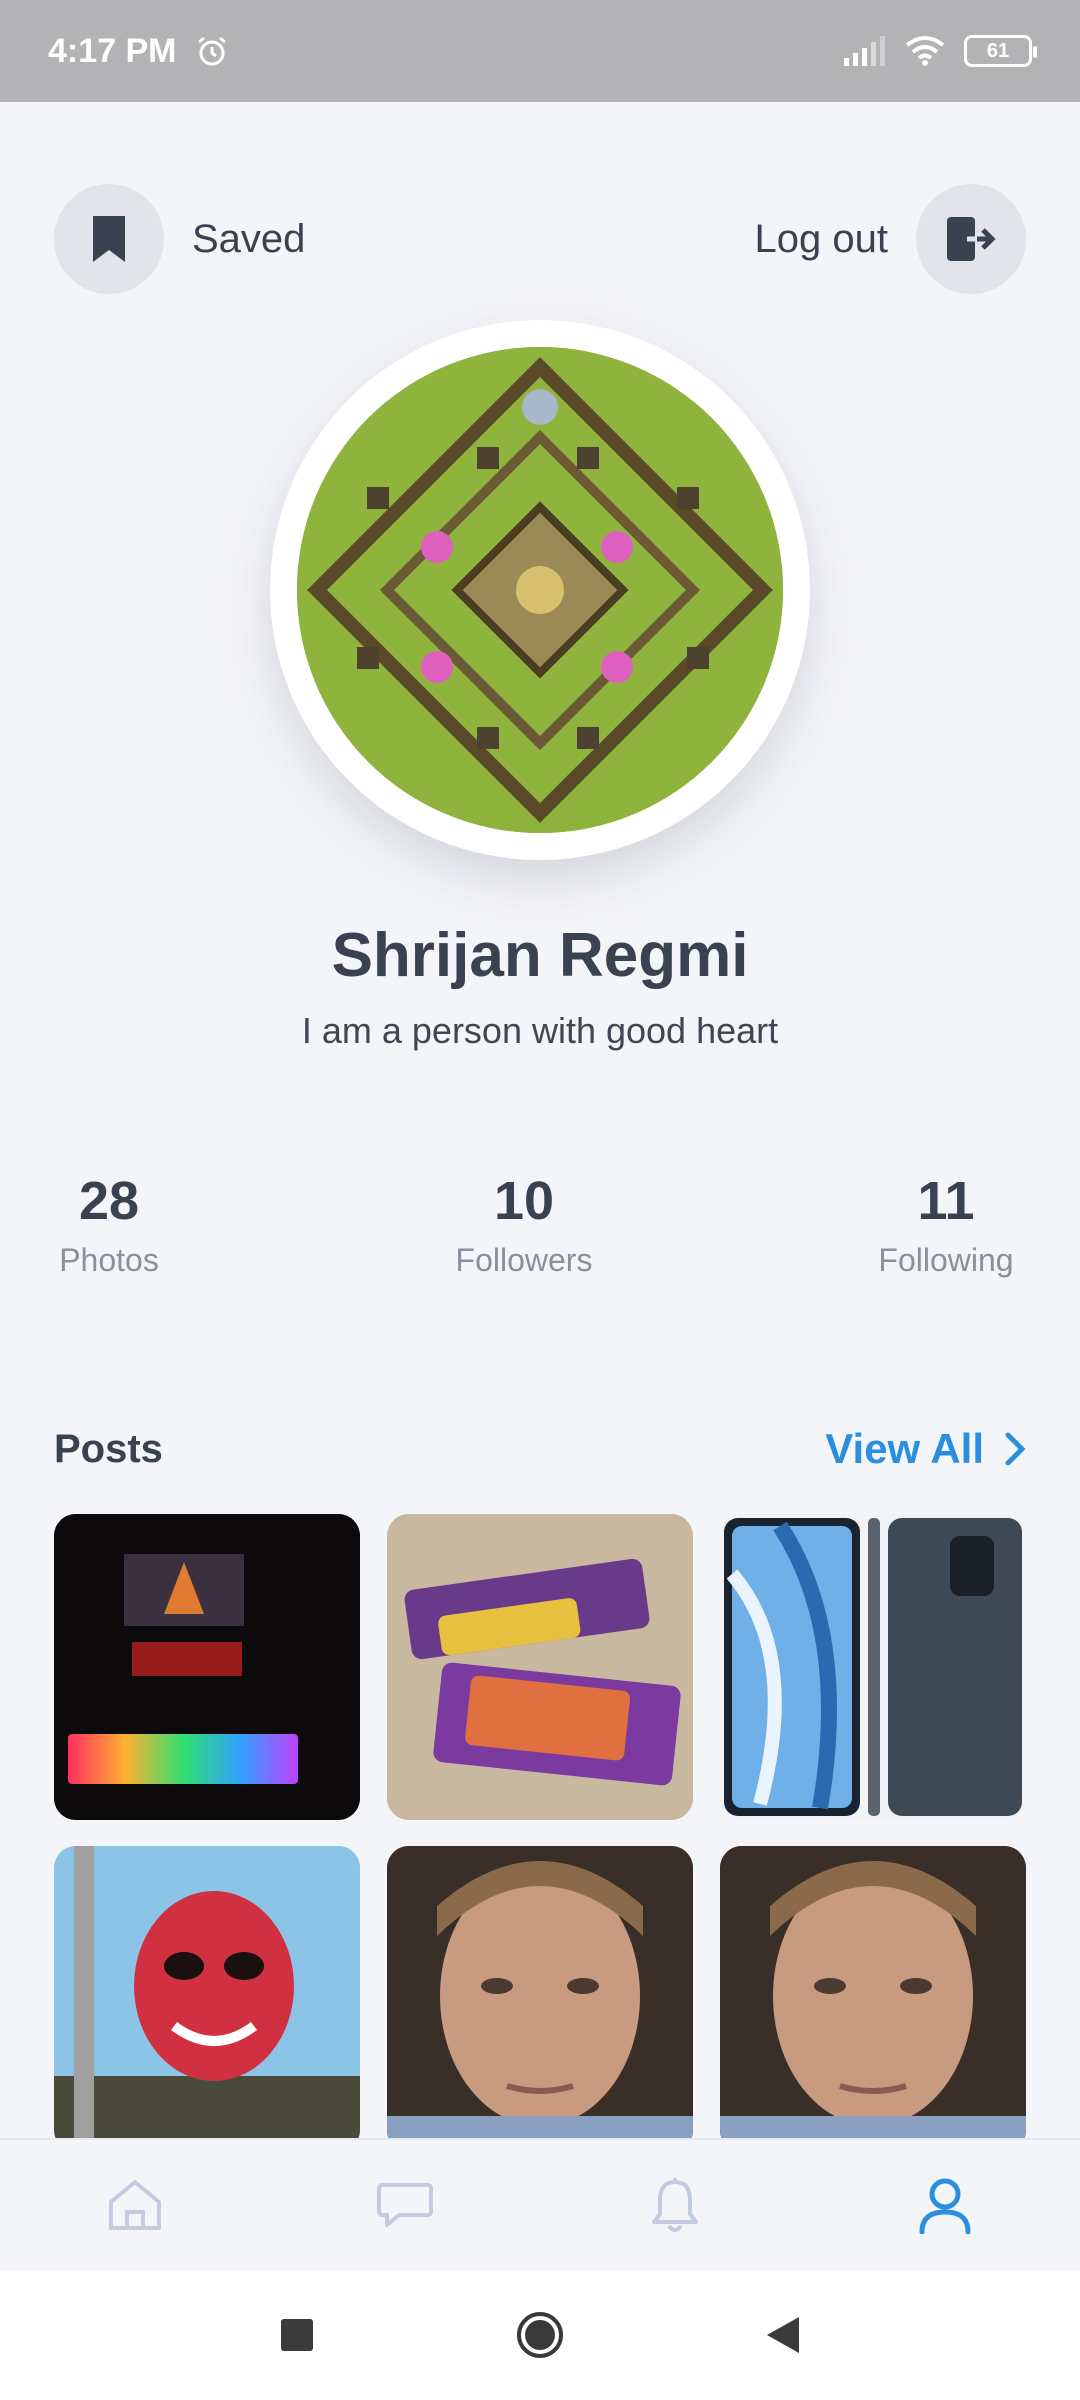 This screenshot has width=1080, height=2400. I want to click on recents-icon, so click(297, 2335).